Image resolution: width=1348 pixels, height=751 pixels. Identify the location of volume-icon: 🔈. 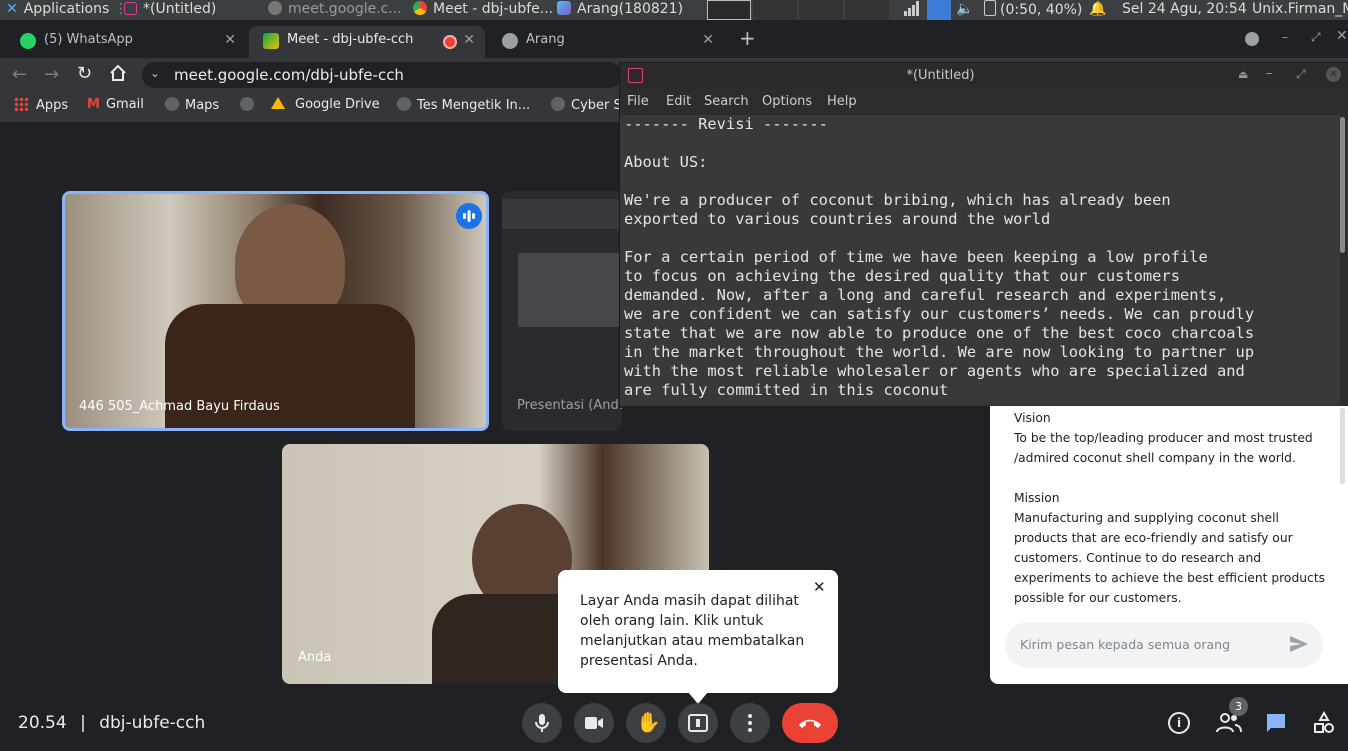
(964, 10).